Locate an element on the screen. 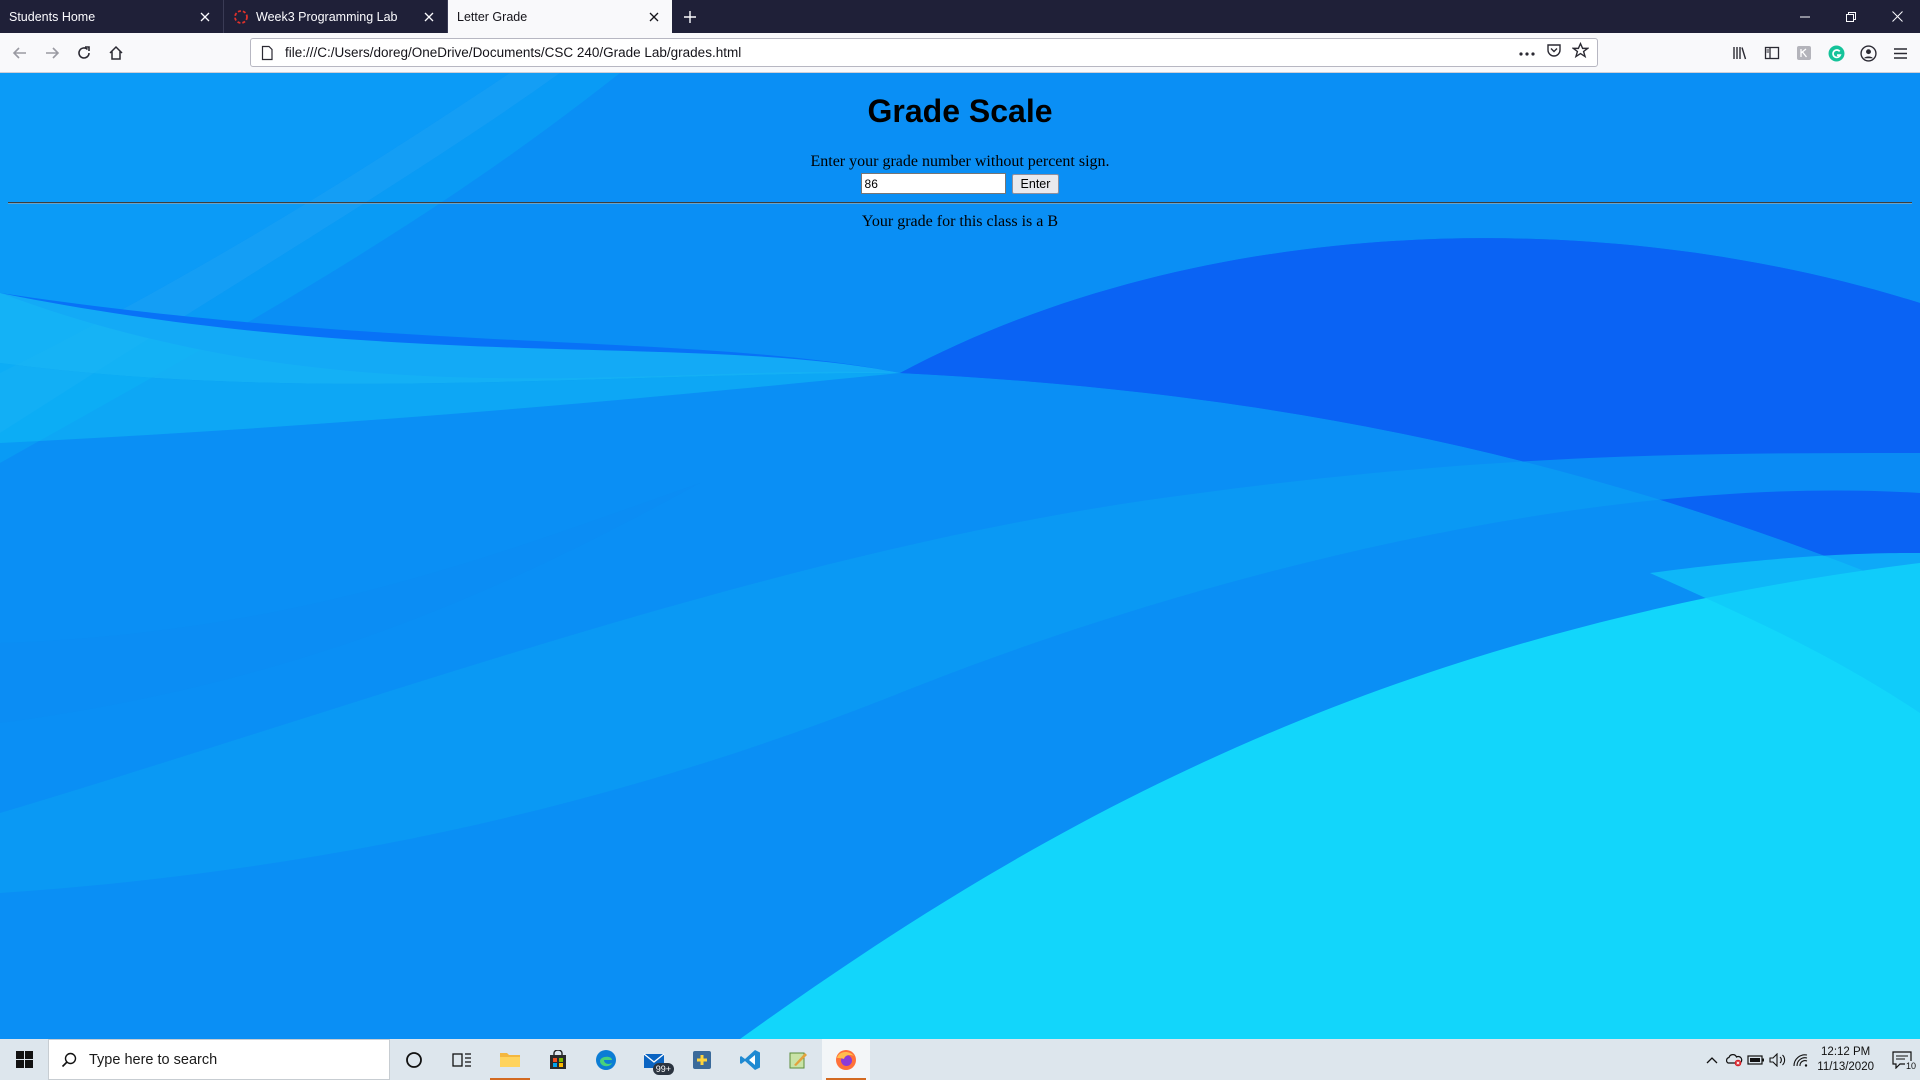 The image size is (1920, 1080). notification-center-icon: 10 is located at coordinates (1902, 1059).